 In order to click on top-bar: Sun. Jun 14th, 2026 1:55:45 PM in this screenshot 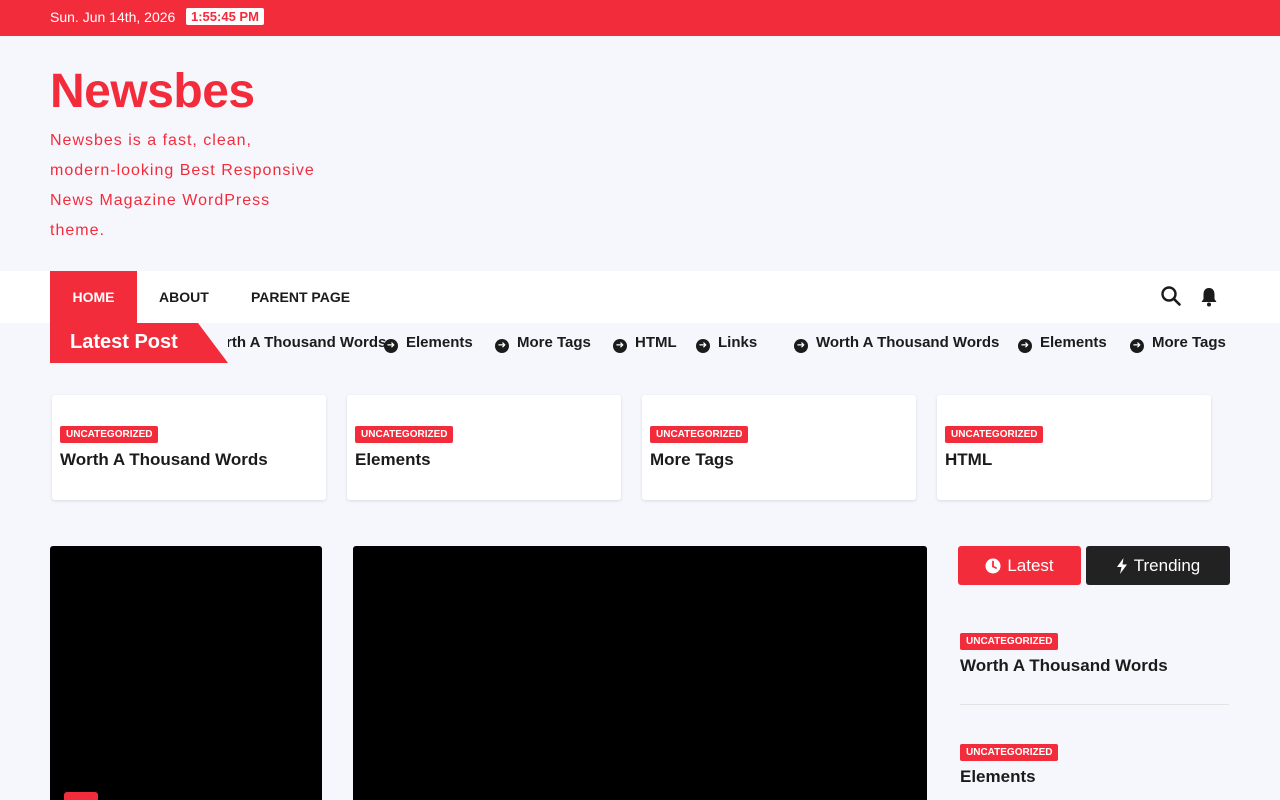, I will do `click(640, 18)`.